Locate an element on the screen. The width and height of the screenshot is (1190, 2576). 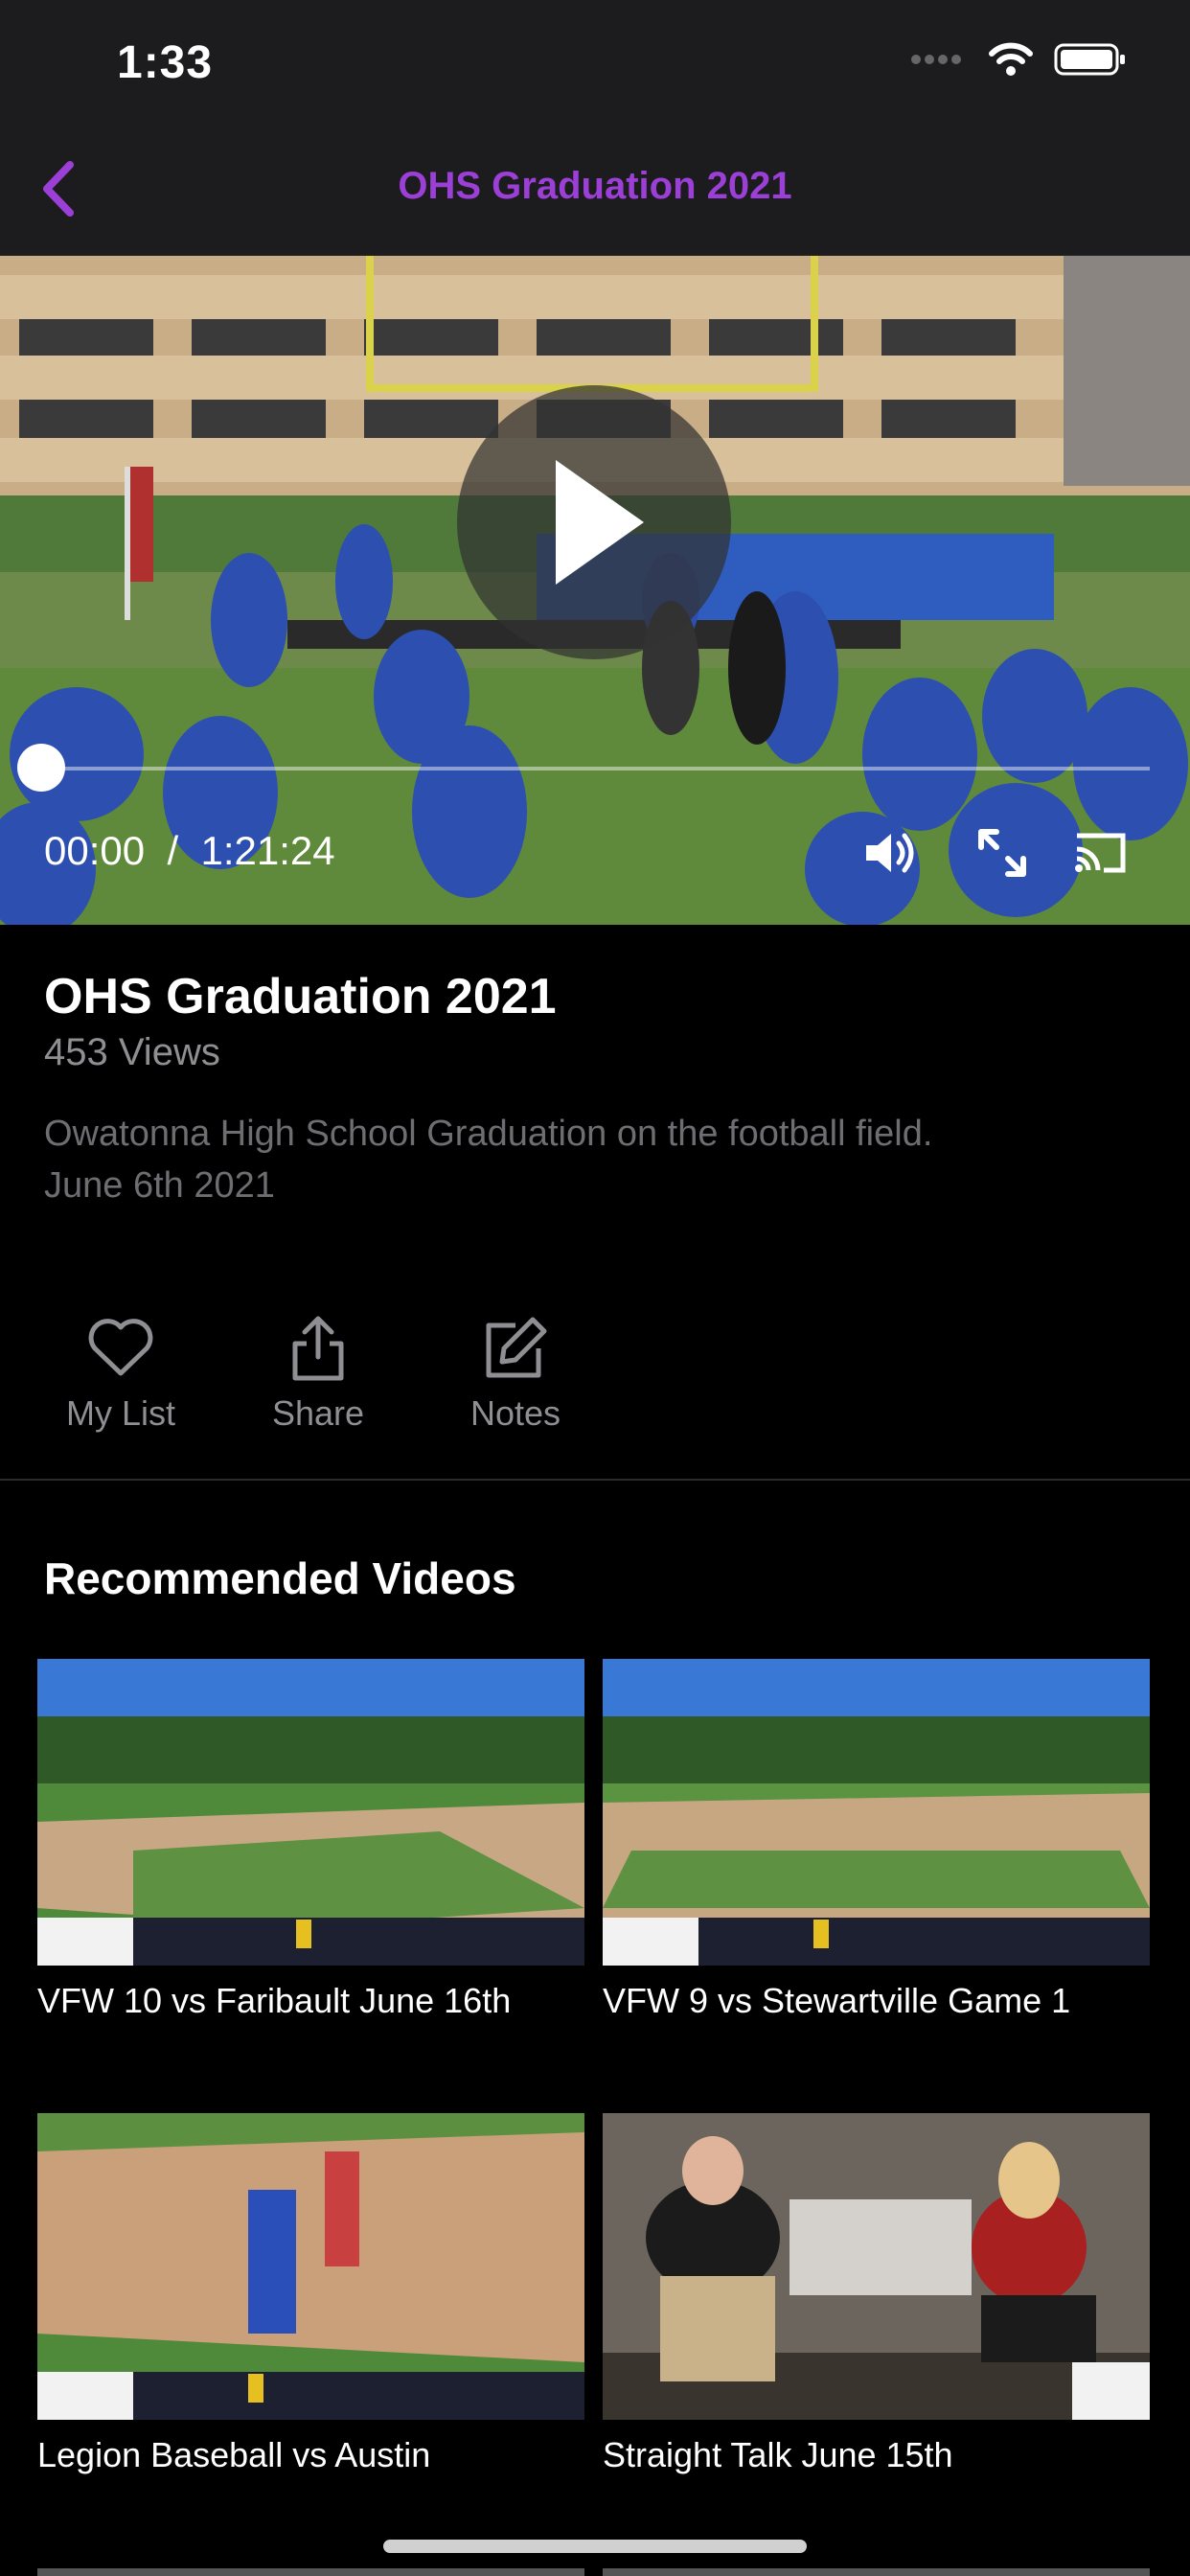
cast-icon is located at coordinates (1101, 853).